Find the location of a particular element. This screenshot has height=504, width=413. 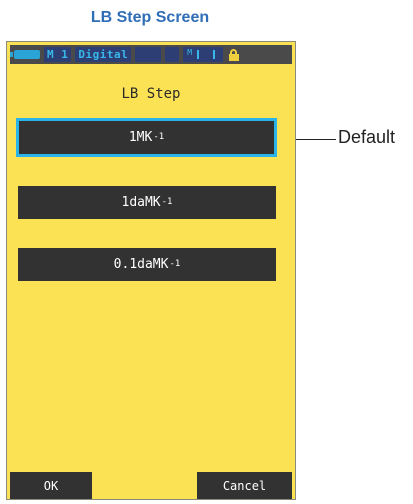

unlock-icon is located at coordinates (234, 54).